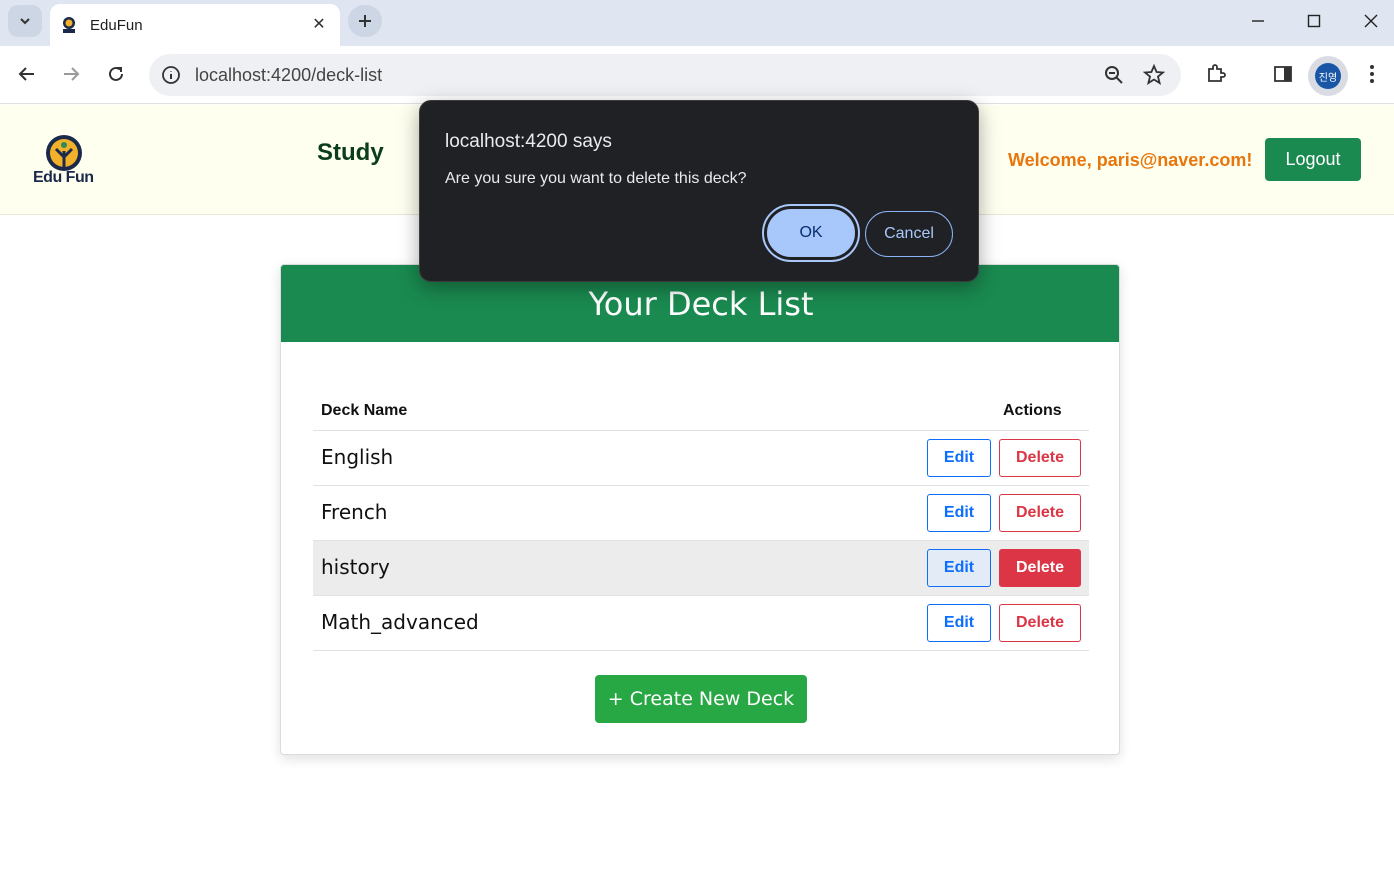  I want to click on forward-button, so click(71, 74).